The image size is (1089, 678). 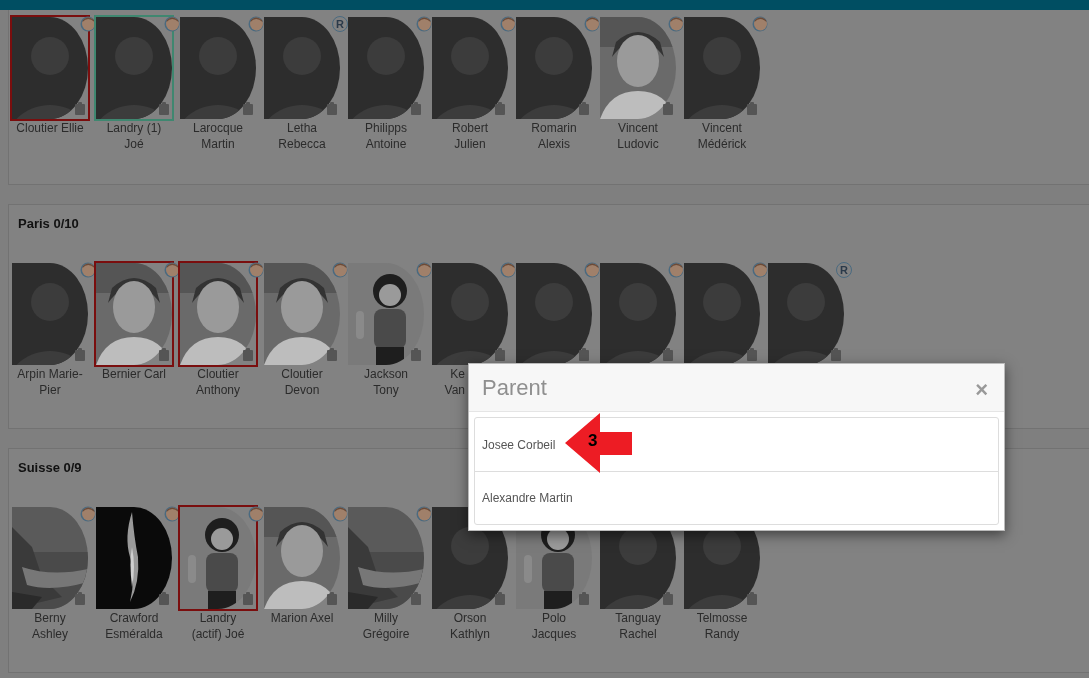 I want to click on student-name: Cloutier Ellie, so click(x=50, y=128).